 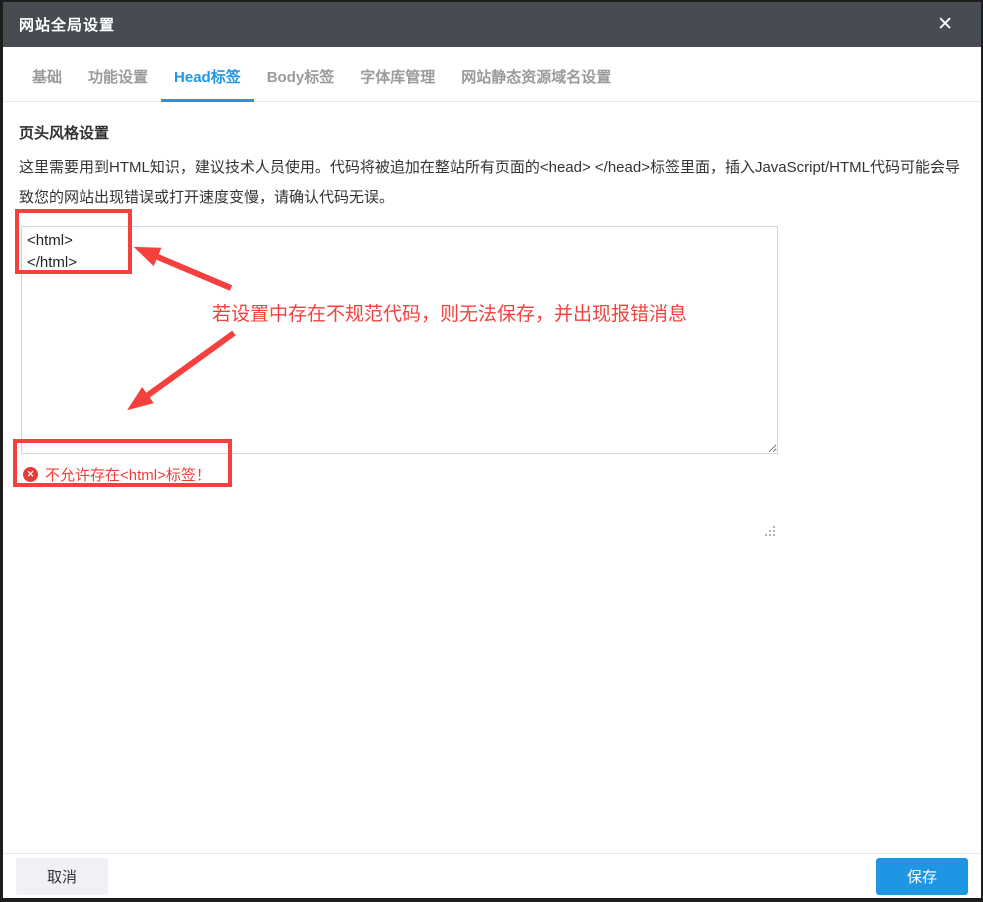 I want to click on tab-head-tag: Head标签, so click(x=207, y=76).